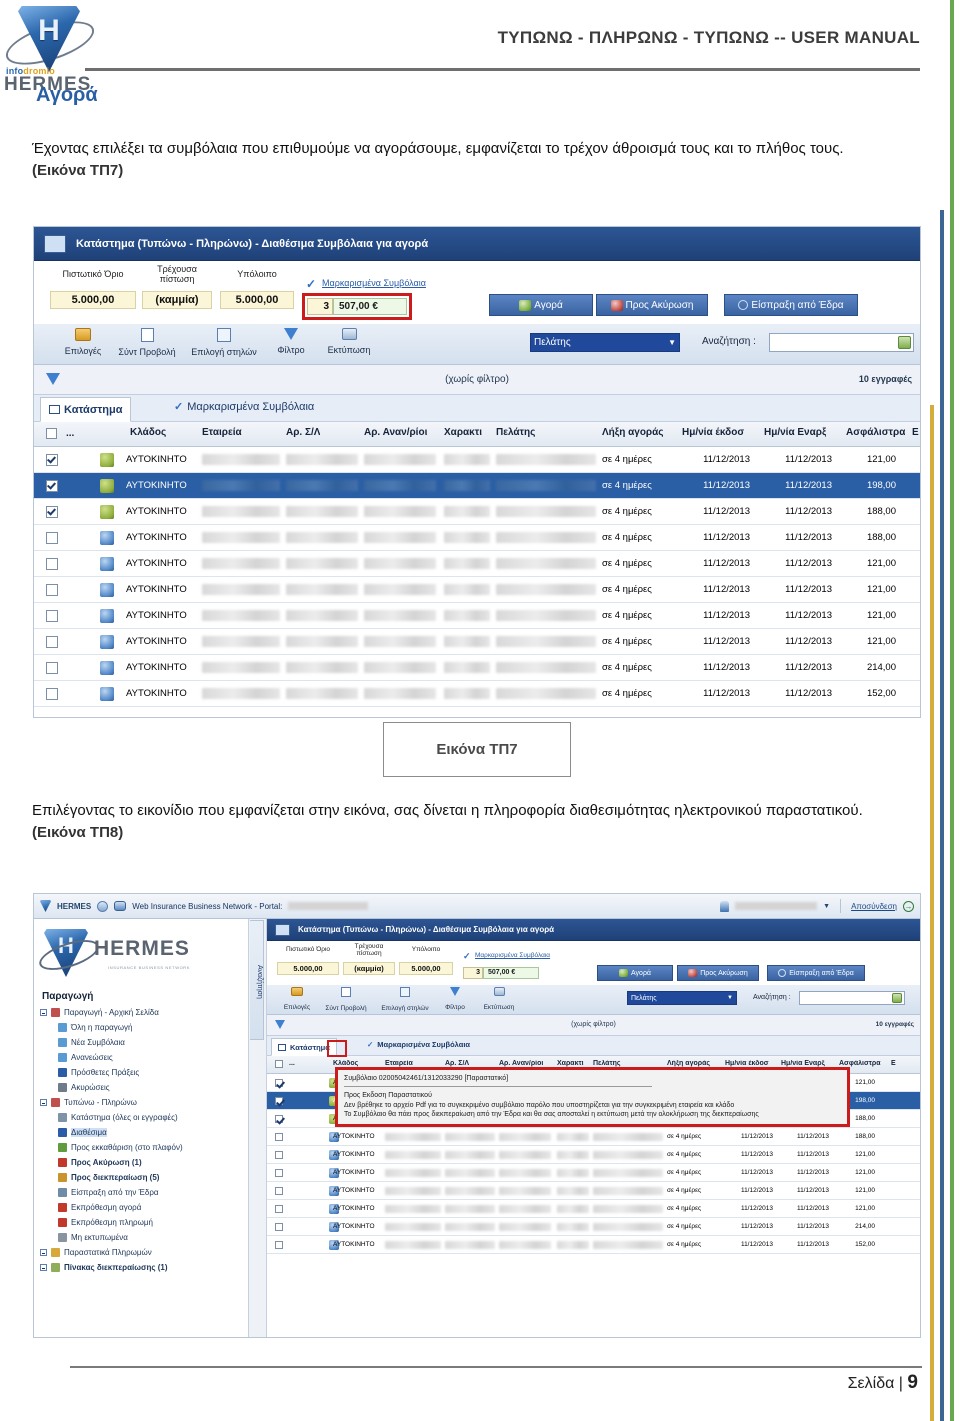 This screenshot has width=960, height=1421. I want to click on cancel-request-button: Προς Ακύρωση, so click(718, 973).